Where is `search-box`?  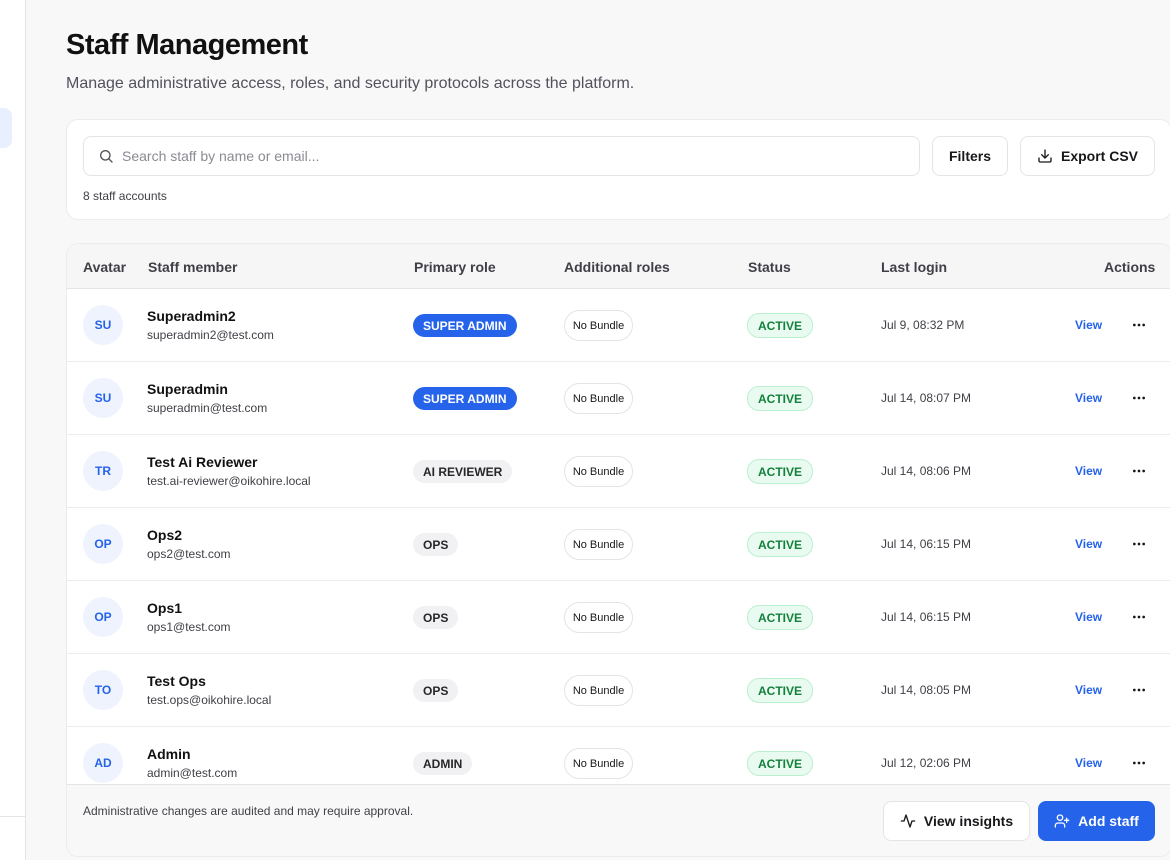
search-box is located at coordinates (501, 156).